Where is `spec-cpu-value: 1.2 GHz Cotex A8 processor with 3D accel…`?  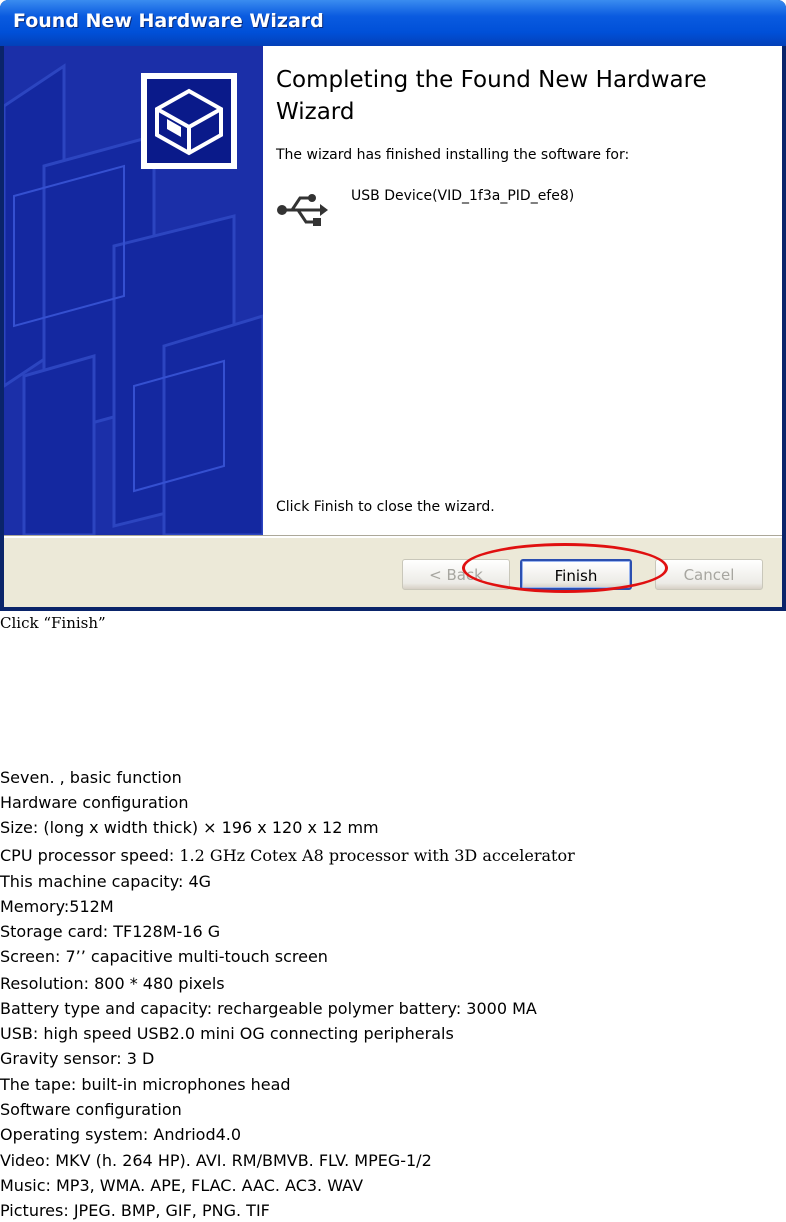 spec-cpu-value: 1.2 GHz Cotex A8 processor with 3D accel… is located at coordinates (377, 855).